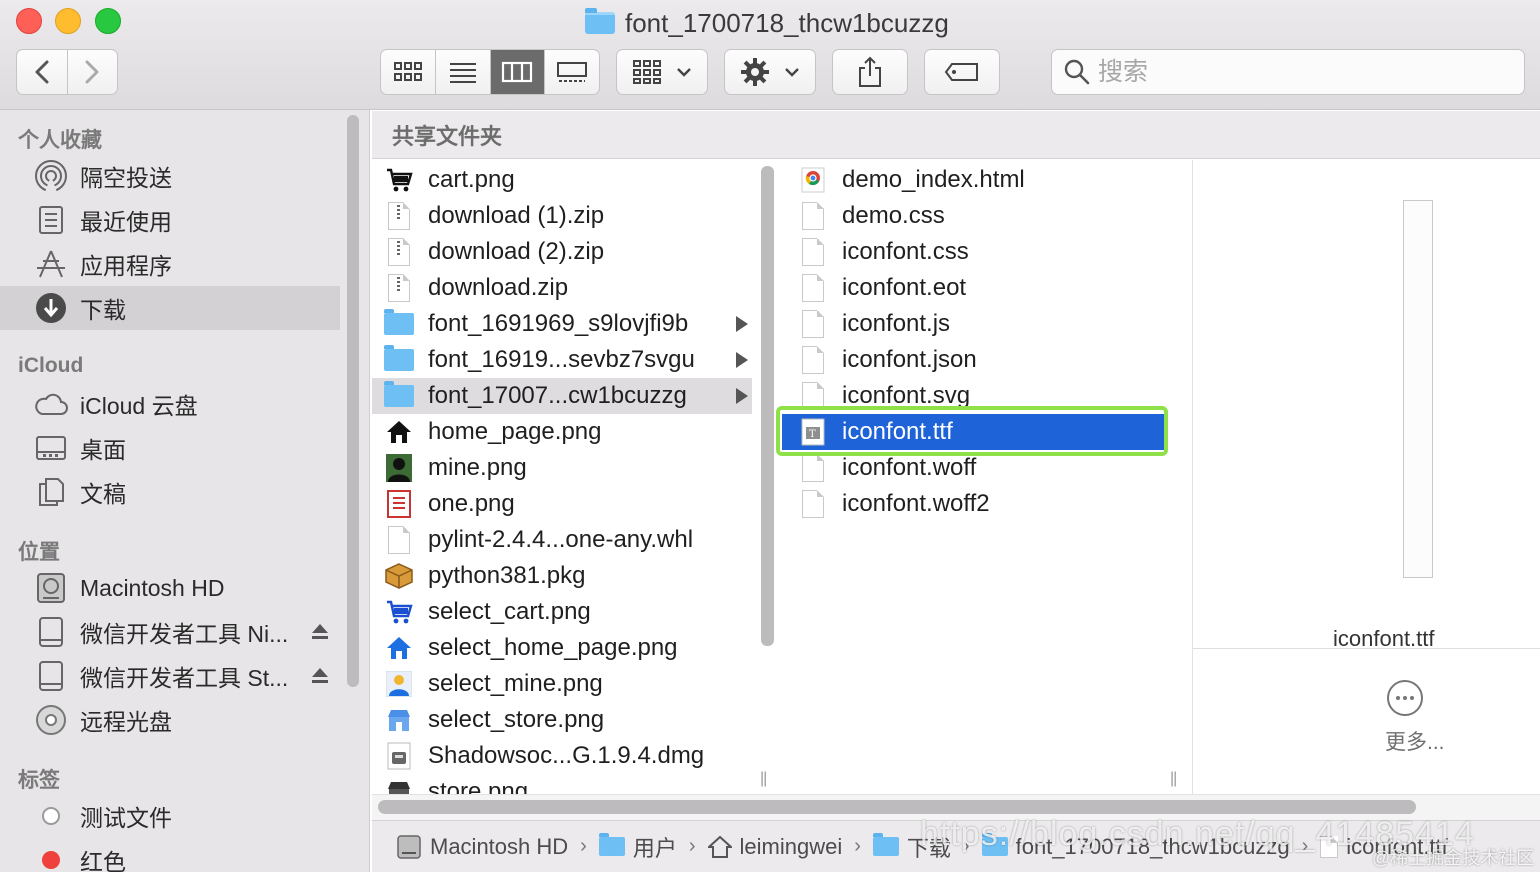 The height and width of the screenshot is (872, 1540). Describe the element at coordinates (909, 359) in the screenshot. I see `file-name: iconfont.json` at that location.